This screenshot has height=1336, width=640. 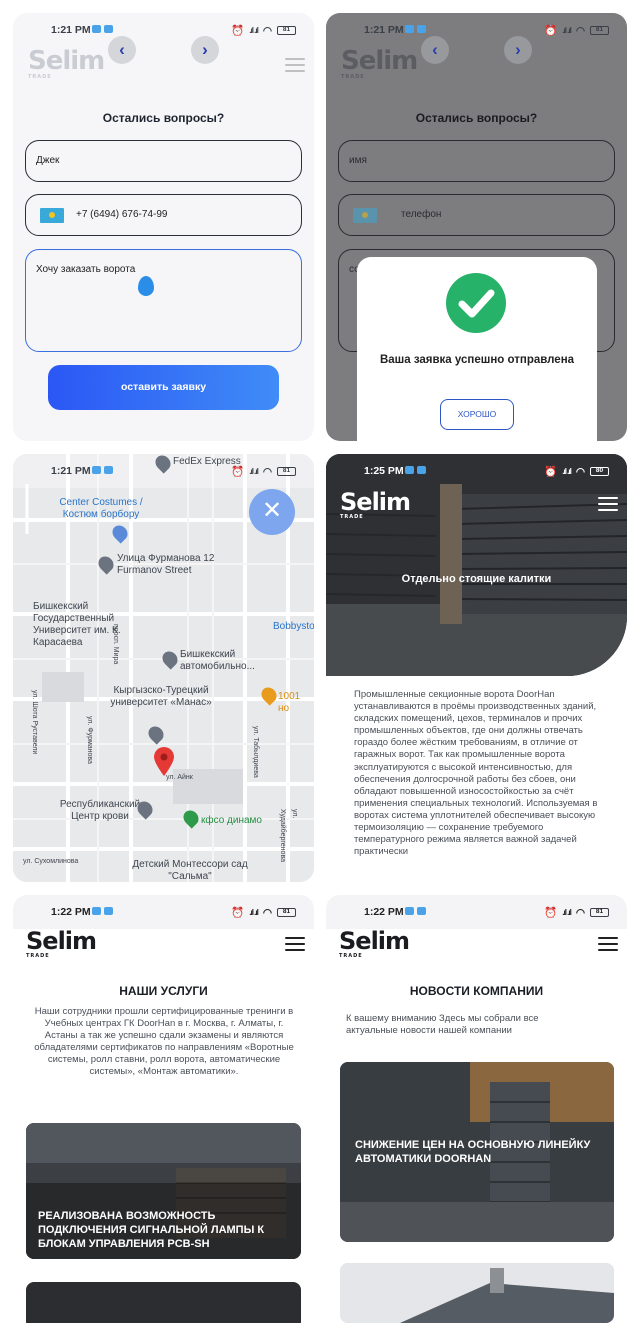 I want to click on phone-field: +7 (6494) 676-74-99, so click(x=163, y=215).